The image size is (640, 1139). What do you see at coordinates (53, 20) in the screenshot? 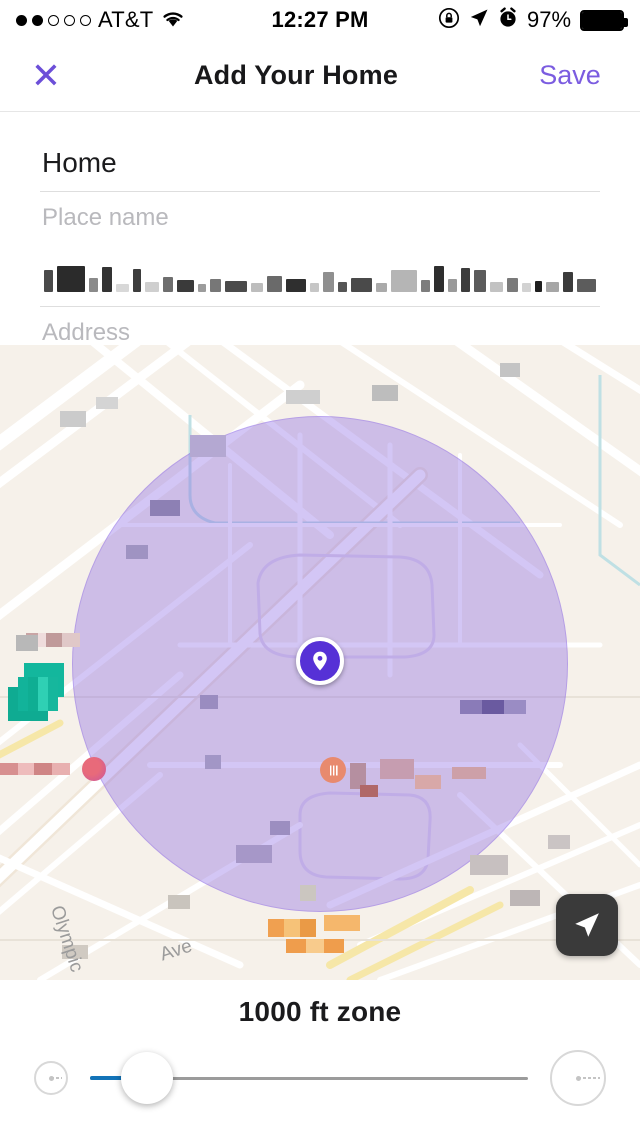
I see `signal-strength-dots` at bounding box center [53, 20].